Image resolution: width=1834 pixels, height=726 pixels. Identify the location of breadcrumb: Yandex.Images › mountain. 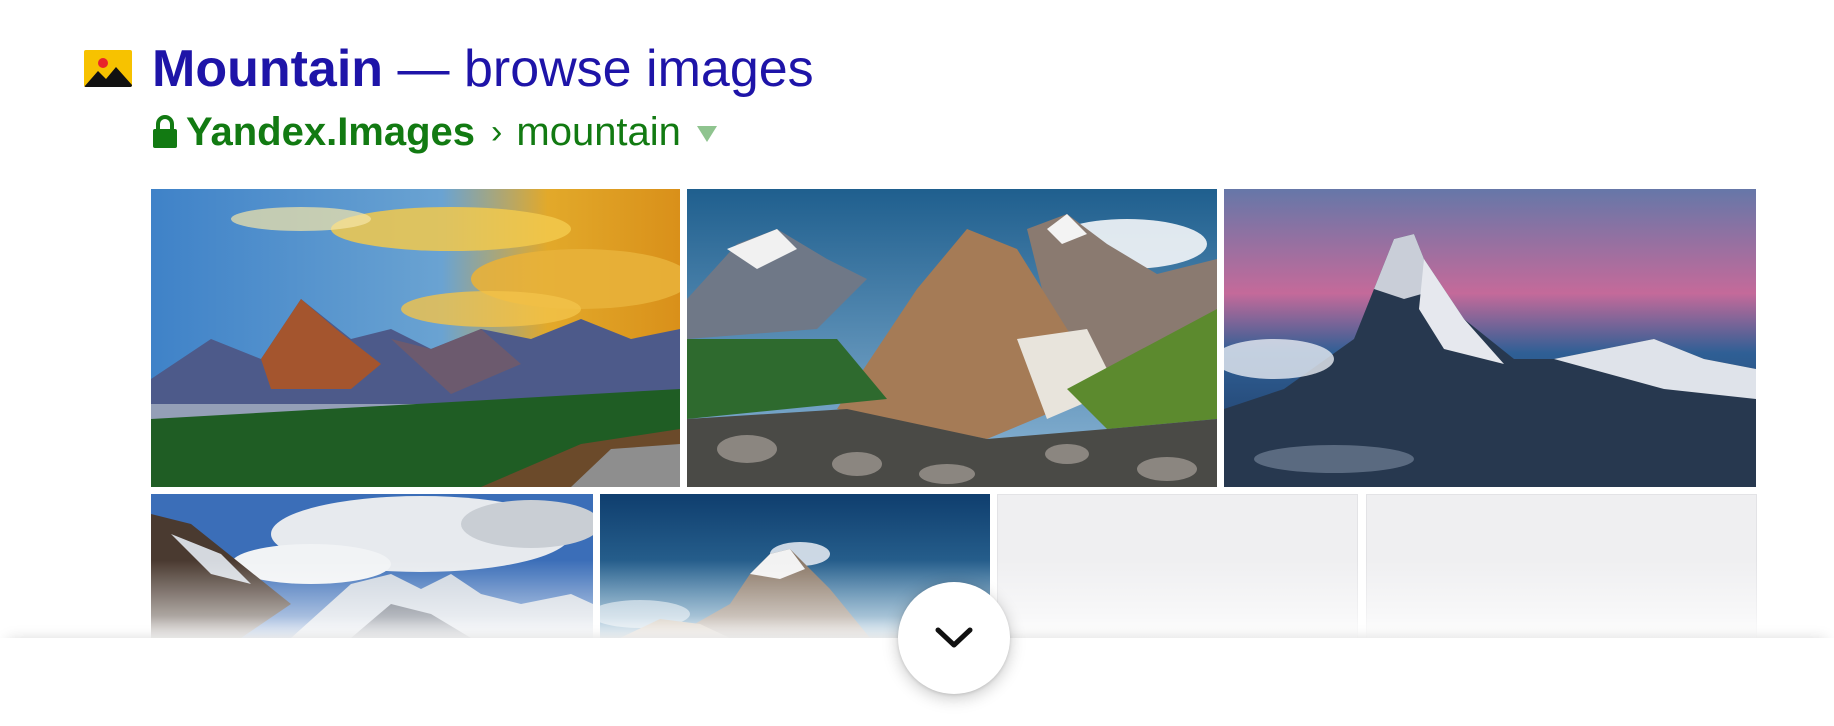
(434, 132).